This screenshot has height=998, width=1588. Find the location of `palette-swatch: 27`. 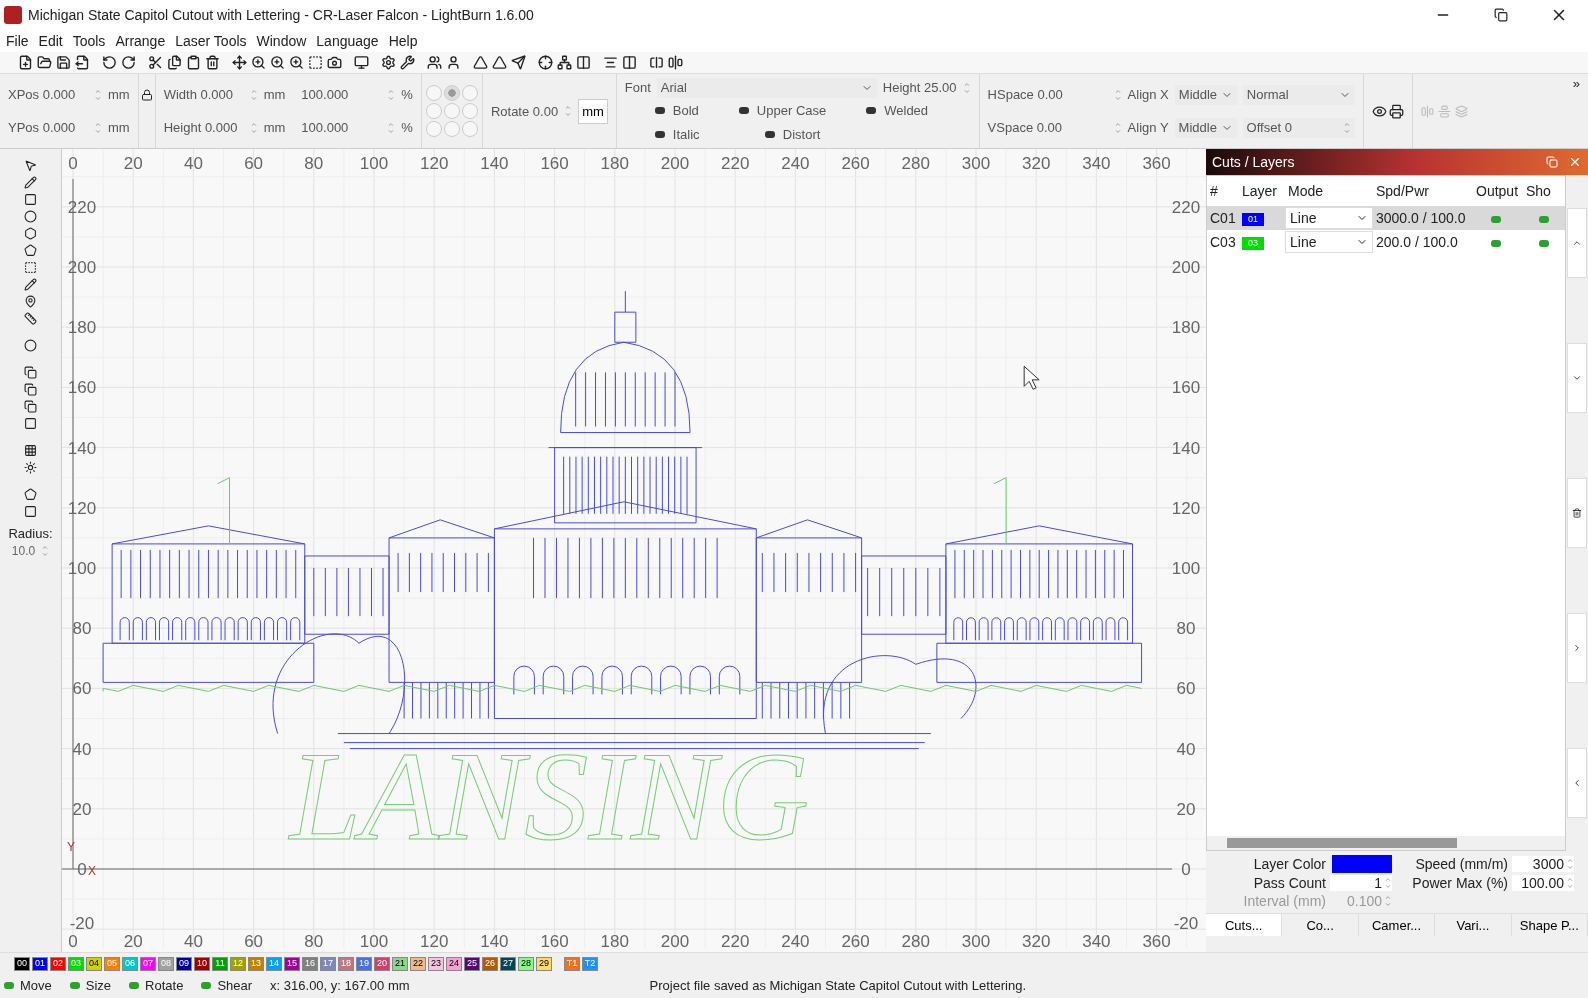

palette-swatch: 27 is located at coordinates (508, 963).